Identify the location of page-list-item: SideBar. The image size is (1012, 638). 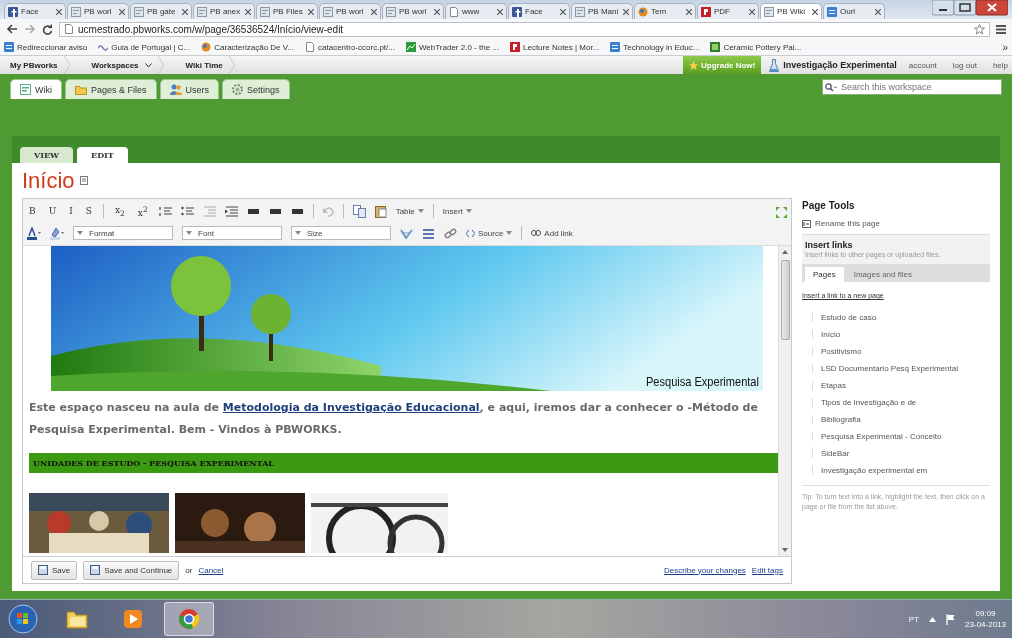
(901, 453).